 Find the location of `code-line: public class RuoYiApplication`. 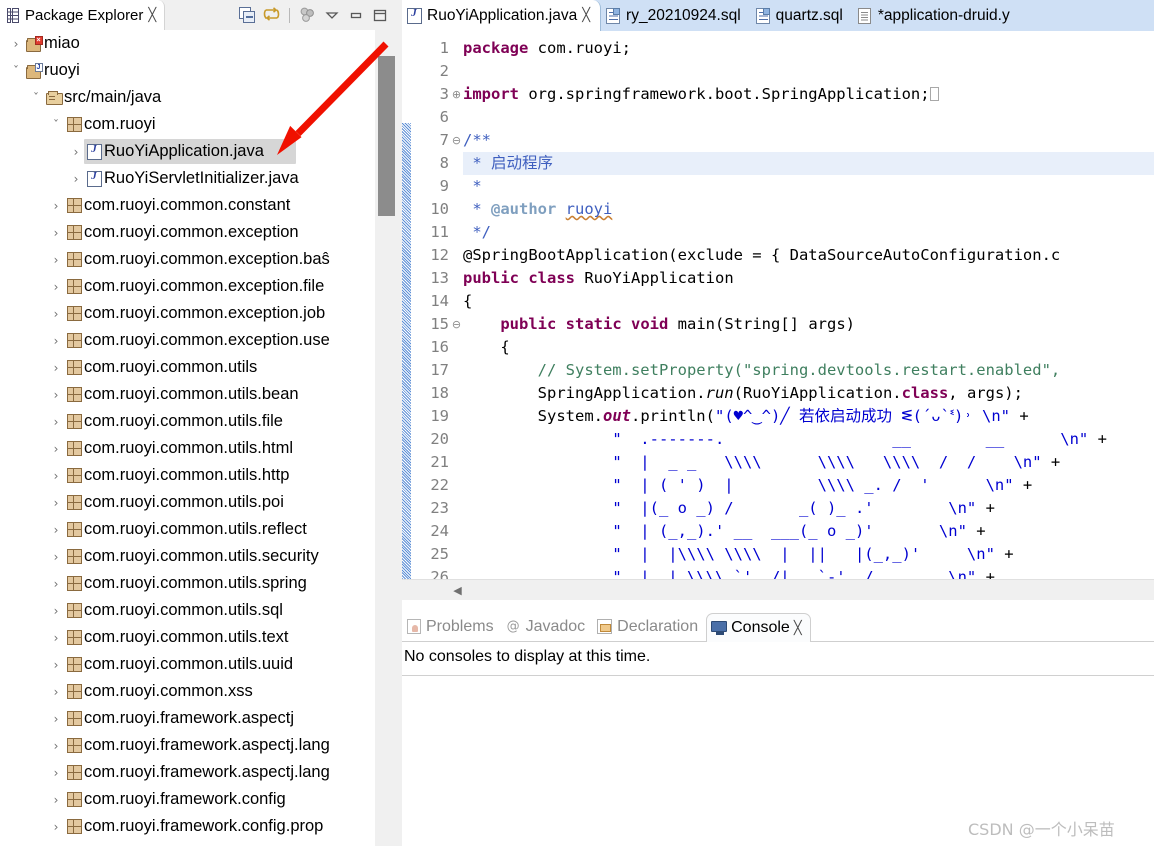

code-line: public class RuoYiApplication is located at coordinates (598, 278).